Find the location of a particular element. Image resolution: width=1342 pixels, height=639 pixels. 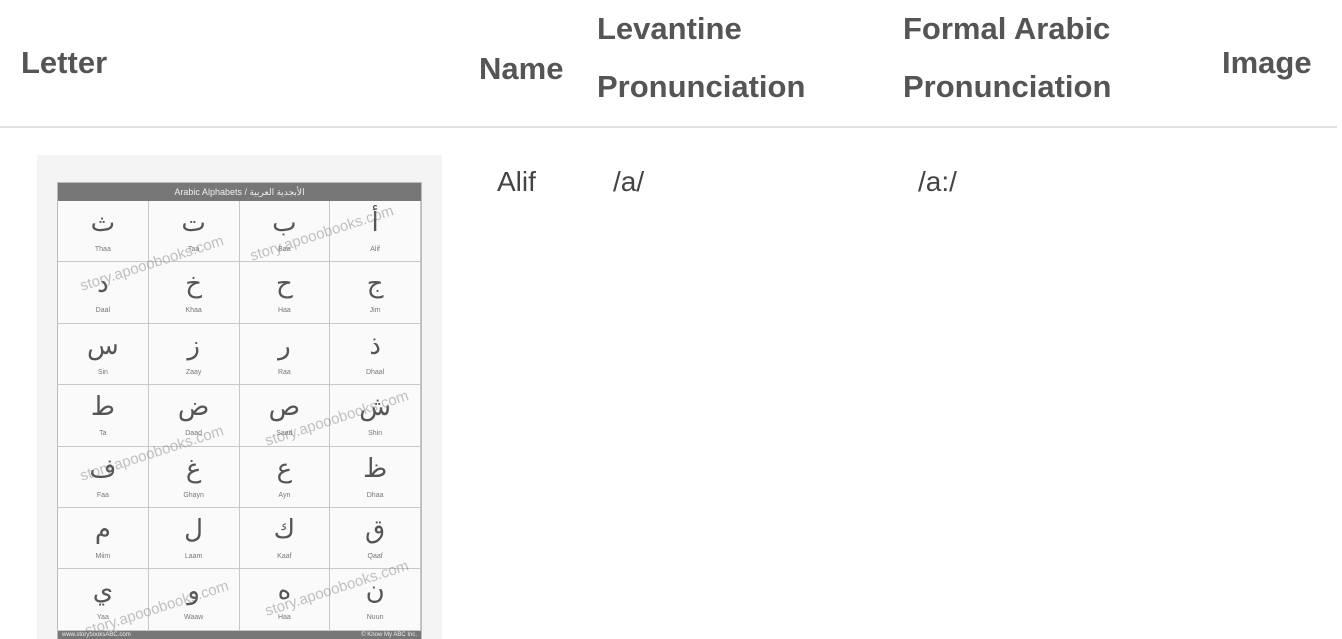

header-name: Name is located at coordinates (521, 68).